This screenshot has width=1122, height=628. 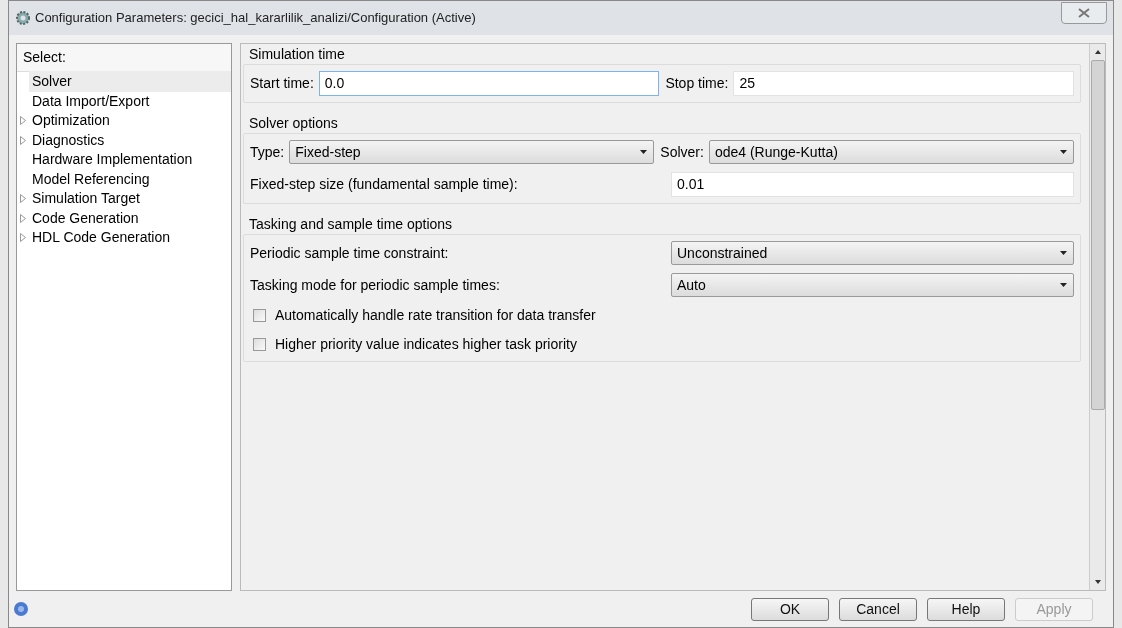 I want to click on tree-item: Solver, so click(x=130, y=82).